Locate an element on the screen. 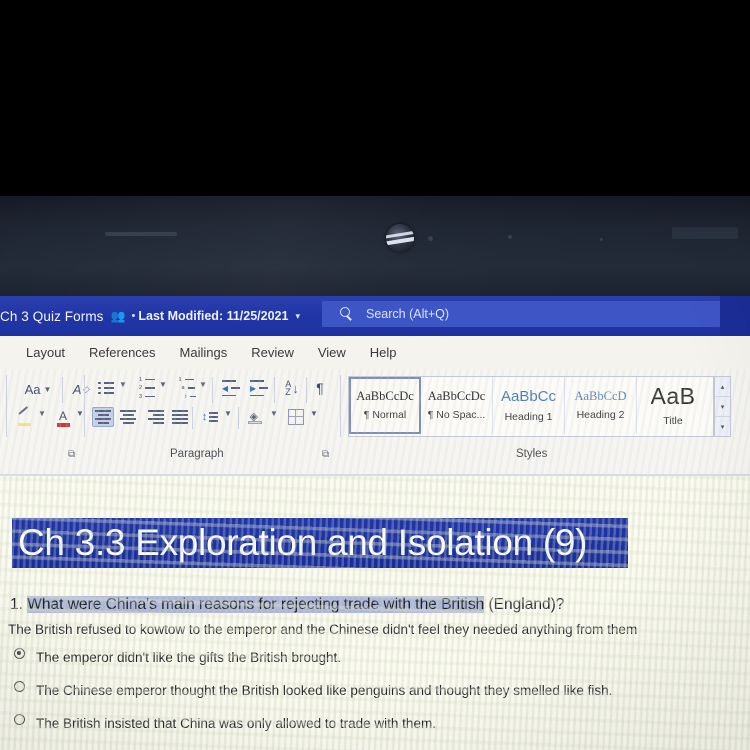 Image resolution: width=750 pixels, height=750 pixels. decrease-indent-button: ◀ is located at coordinates (231, 388).